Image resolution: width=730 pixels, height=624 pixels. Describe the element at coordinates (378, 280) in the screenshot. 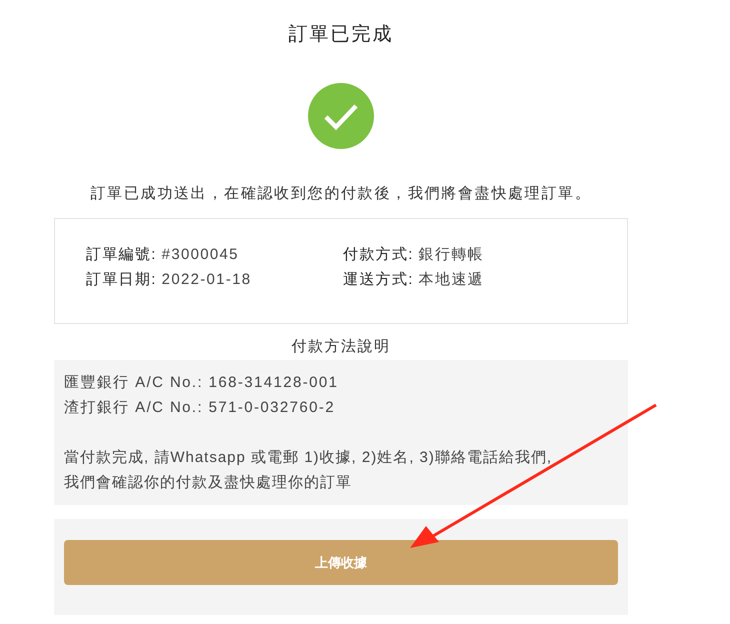

I see `info-label: 運送方式:` at that location.